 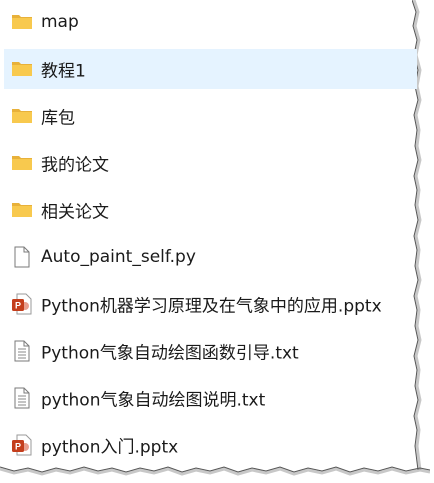 What do you see at coordinates (210, 445) in the screenshot?
I see `list-item-intro-pptx: P python入门.pptx` at bounding box center [210, 445].